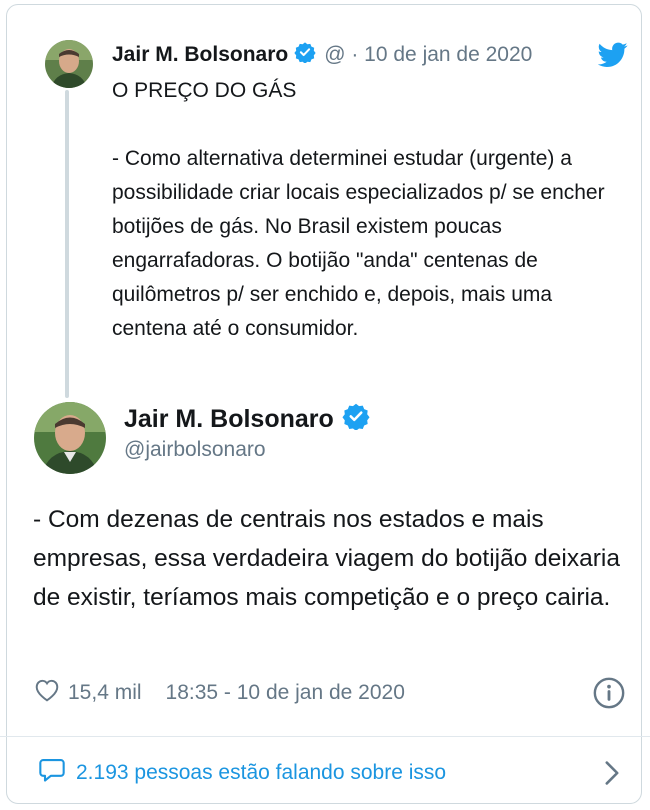 The width and height of the screenshot is (650, 810). Describe the element at coordinates (70, 438) in the screenshot. I see `main-author-avatar` at that location.